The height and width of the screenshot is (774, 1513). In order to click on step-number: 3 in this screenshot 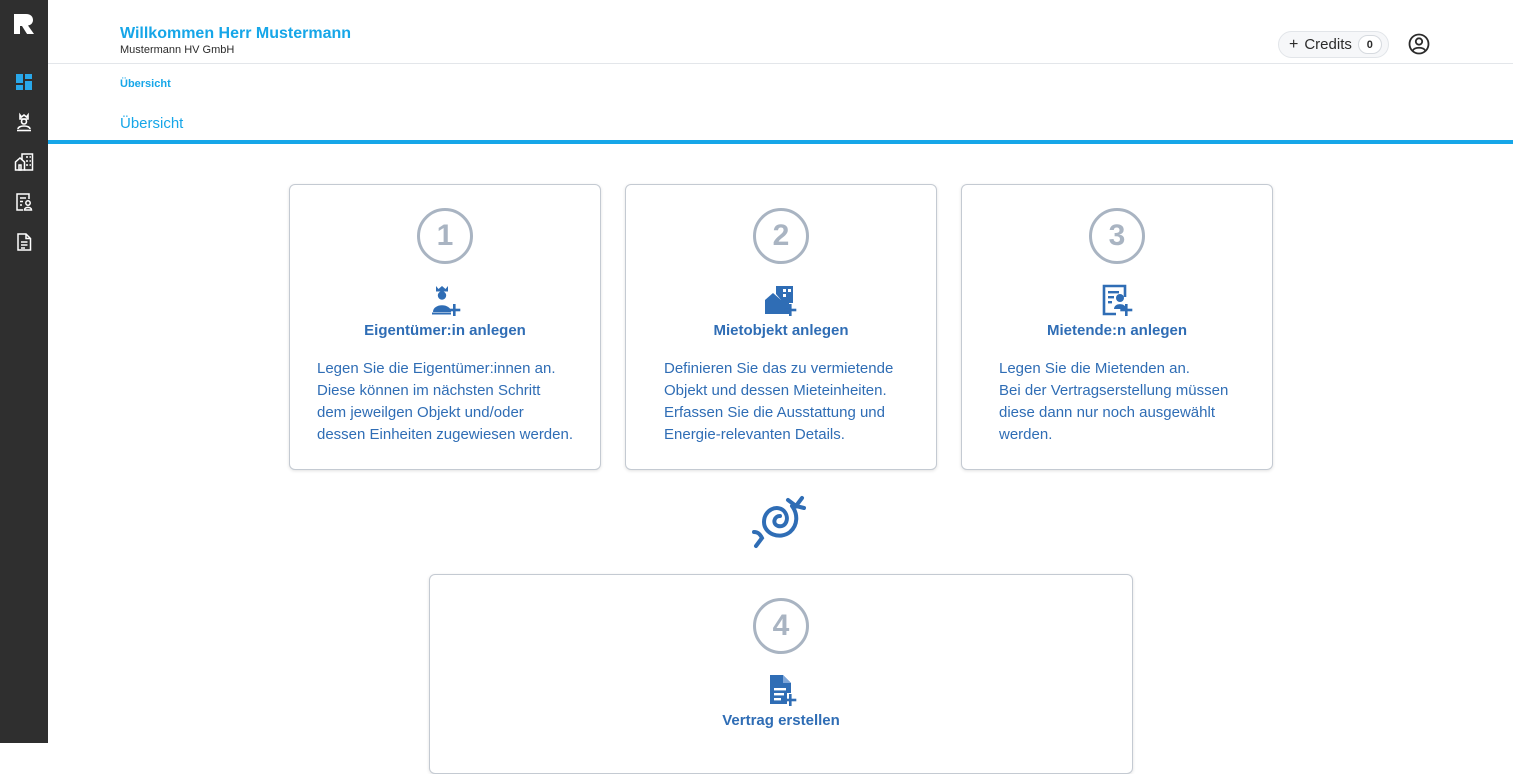, I will do `click(1117, 236)`.